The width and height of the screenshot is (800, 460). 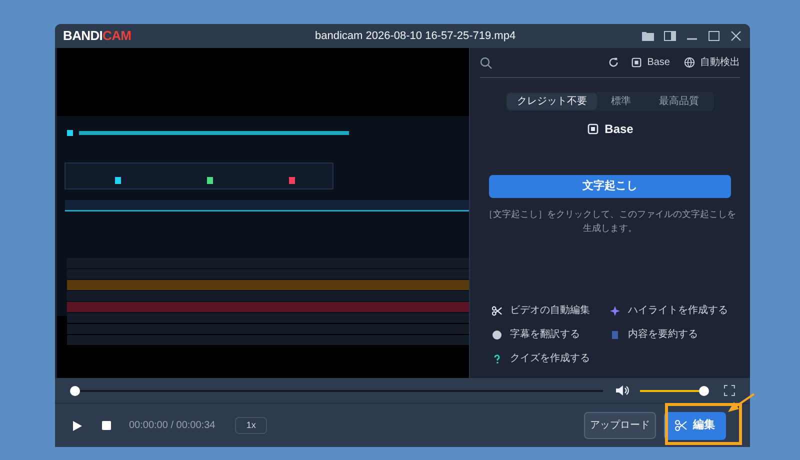 What do you see at coordinates (615, 335) in the screenshot?
I see `document-icon` at bounding box center [615, 335].